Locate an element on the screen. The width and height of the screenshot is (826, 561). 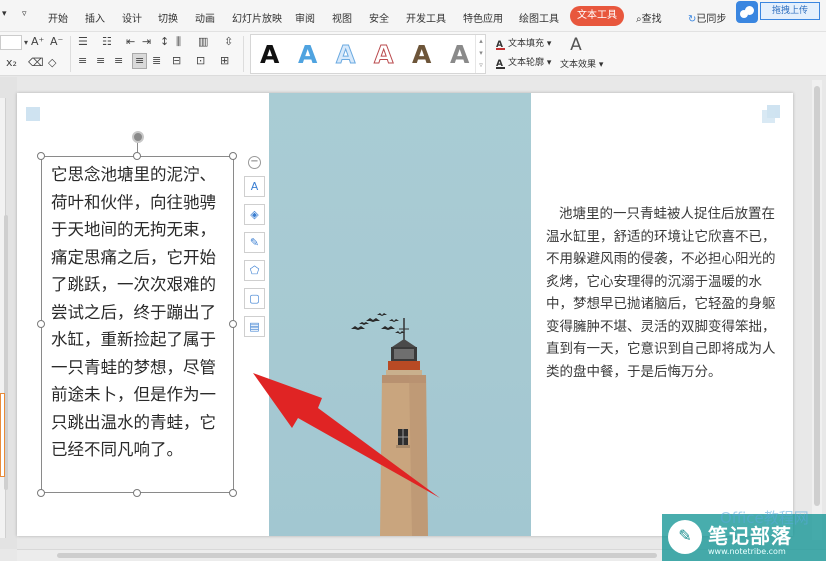
shape-button: ⬠ is located at coordinates (254, 270).